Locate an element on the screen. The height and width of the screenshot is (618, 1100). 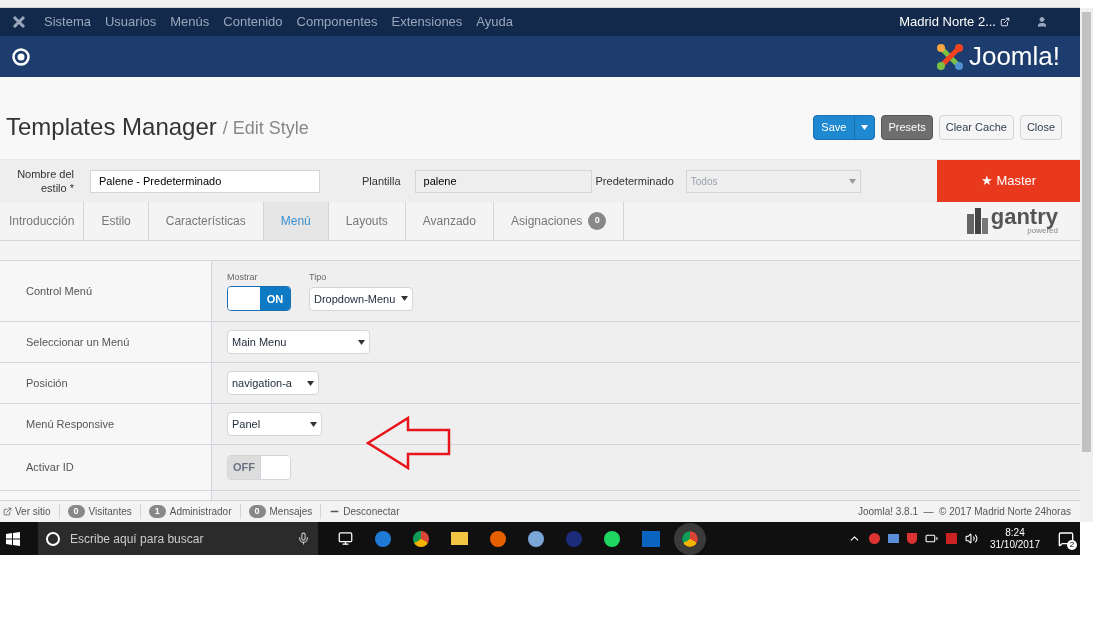
search-icon is located at coordinates (53, 538).